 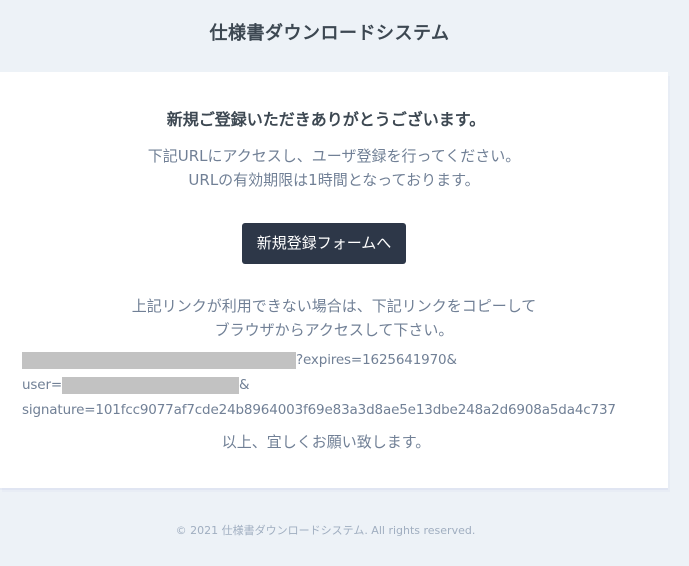 I want to click on url-user-prefix: user=, so click(x=42, y=385).